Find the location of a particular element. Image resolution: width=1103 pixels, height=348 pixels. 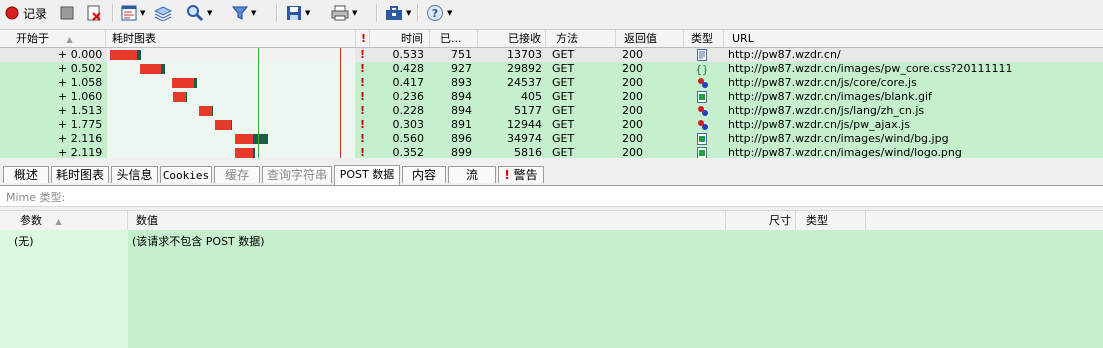

sent-cell: 893 is located at coordinates (461, 82).